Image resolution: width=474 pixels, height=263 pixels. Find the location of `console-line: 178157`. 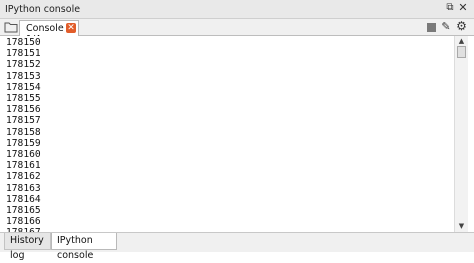

console-line: 178157 is located at coordinates (23, 121).